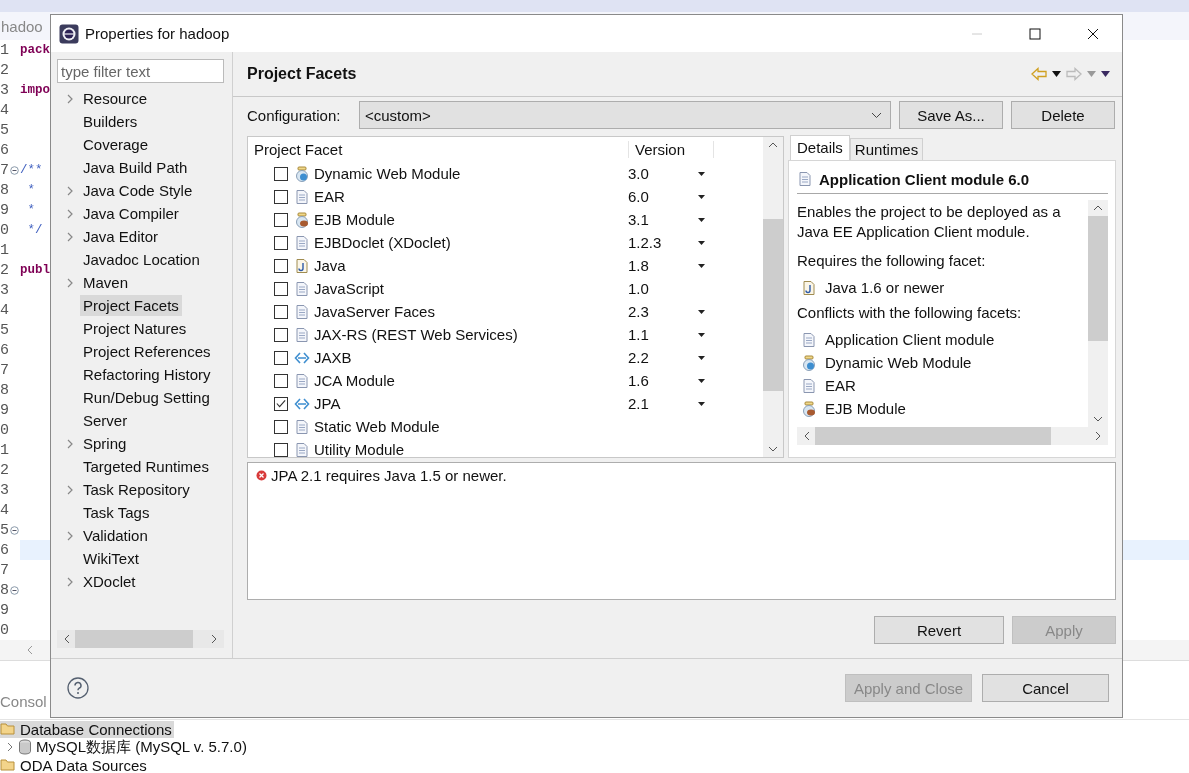 The image size is (1189, 773). I want to click on tree-item: Project Natures, so click(135, 328).